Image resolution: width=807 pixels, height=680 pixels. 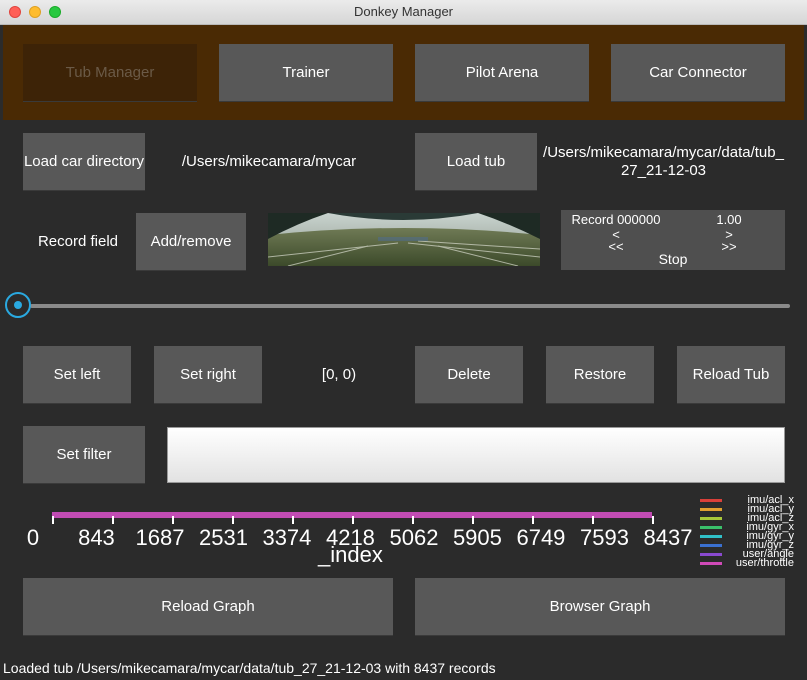 What do you see at coordinates (208, 606) in the screenshot?
I see `reload-graph-button: Reload Graph` at bounding box center [208, 606].